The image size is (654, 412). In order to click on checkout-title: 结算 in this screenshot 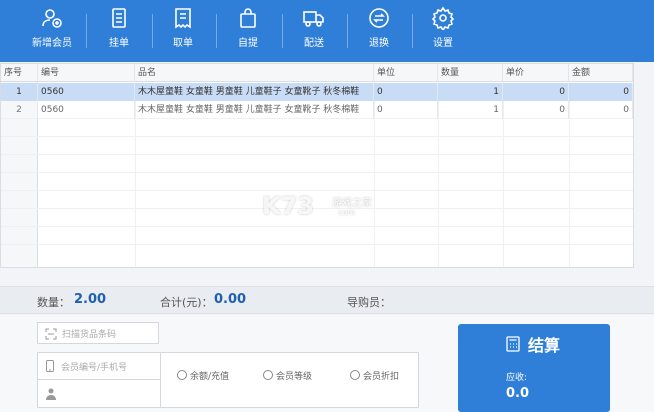, I will do `click(544, 345)`.